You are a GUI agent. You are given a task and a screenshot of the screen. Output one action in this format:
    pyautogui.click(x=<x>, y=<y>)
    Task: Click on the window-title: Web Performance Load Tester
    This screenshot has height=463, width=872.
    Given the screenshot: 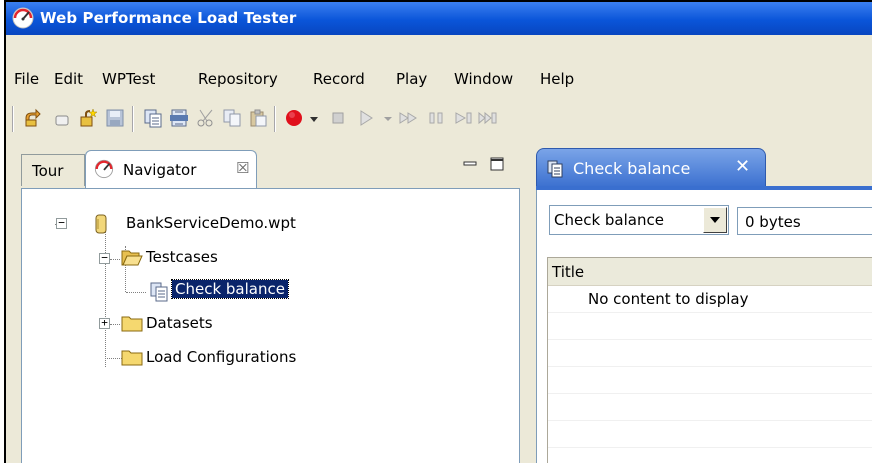 What is the action you would take?
    pyautogui.click(x=168, y=18)
    